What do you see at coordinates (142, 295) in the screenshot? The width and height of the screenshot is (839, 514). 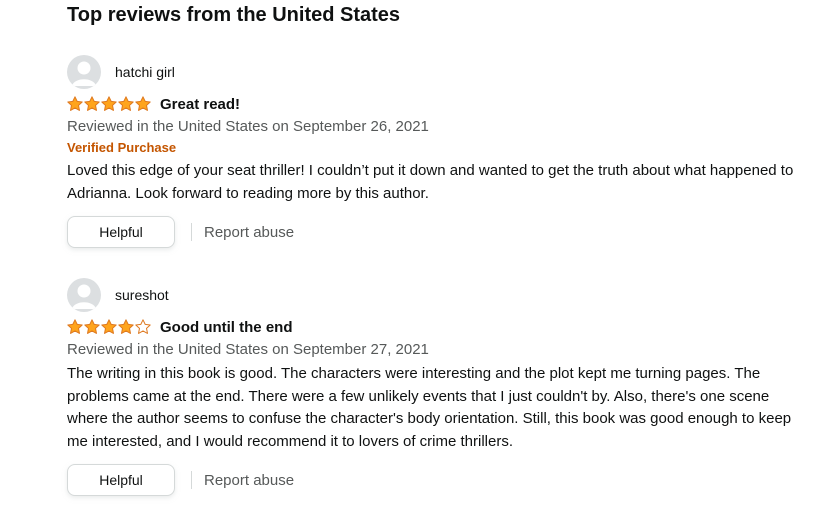 I see `reviewer-name: sureshot` at bounding box center [142, 295].